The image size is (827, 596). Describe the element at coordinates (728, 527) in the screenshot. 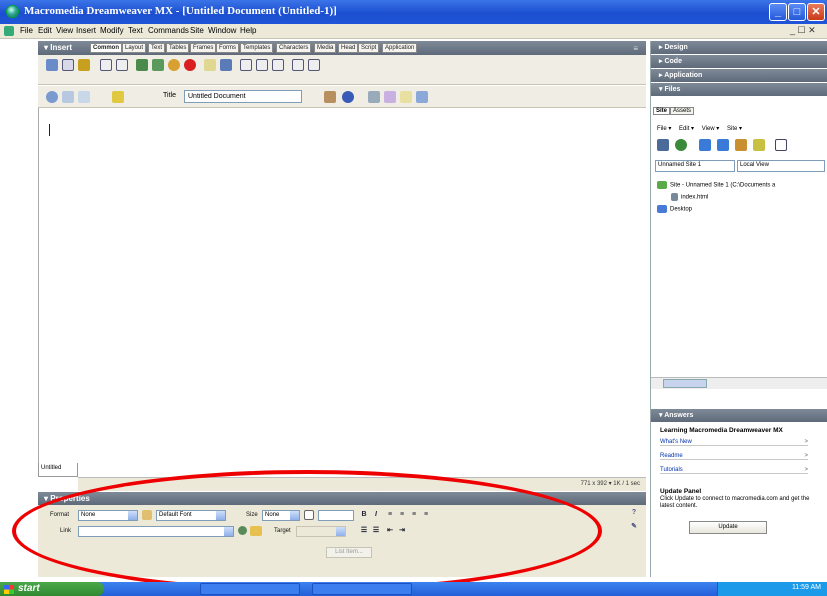

I see `update-button: Update` at that location.